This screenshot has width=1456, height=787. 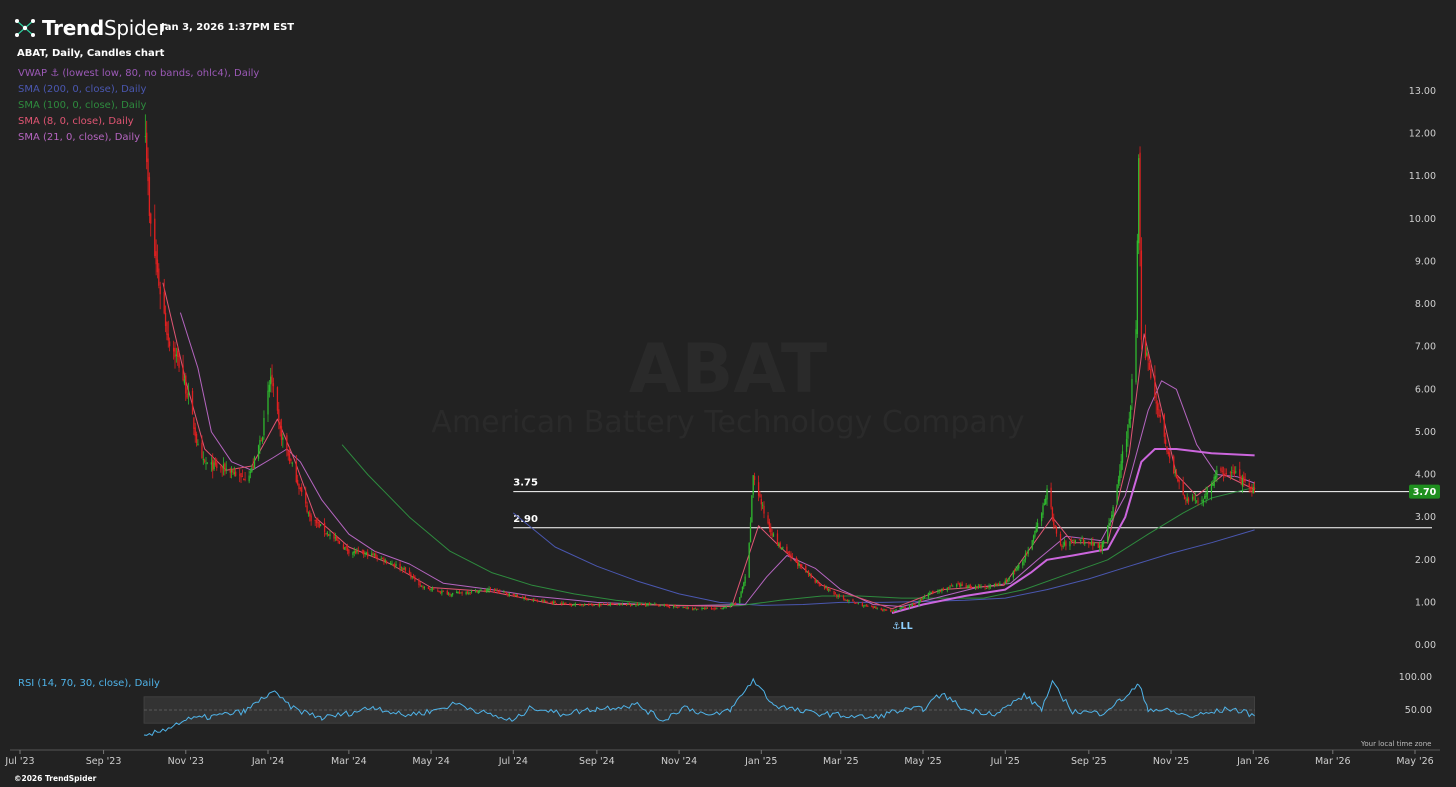 I want to click on rsi-pane: 100.00 50.00, so click(x=787, y=704).